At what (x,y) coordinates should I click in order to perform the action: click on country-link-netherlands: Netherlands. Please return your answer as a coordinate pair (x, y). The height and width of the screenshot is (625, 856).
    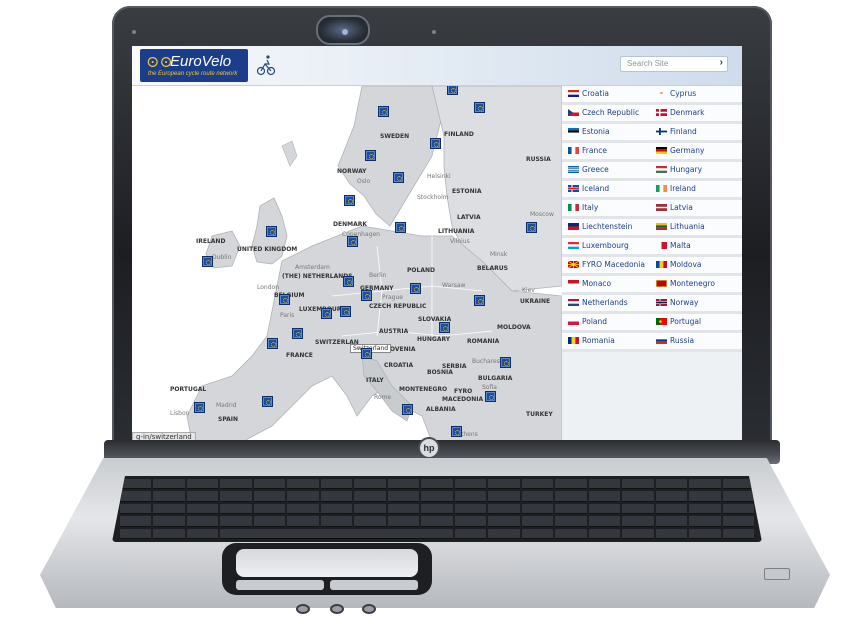
    Looking at the image, I should click on (607, 303).